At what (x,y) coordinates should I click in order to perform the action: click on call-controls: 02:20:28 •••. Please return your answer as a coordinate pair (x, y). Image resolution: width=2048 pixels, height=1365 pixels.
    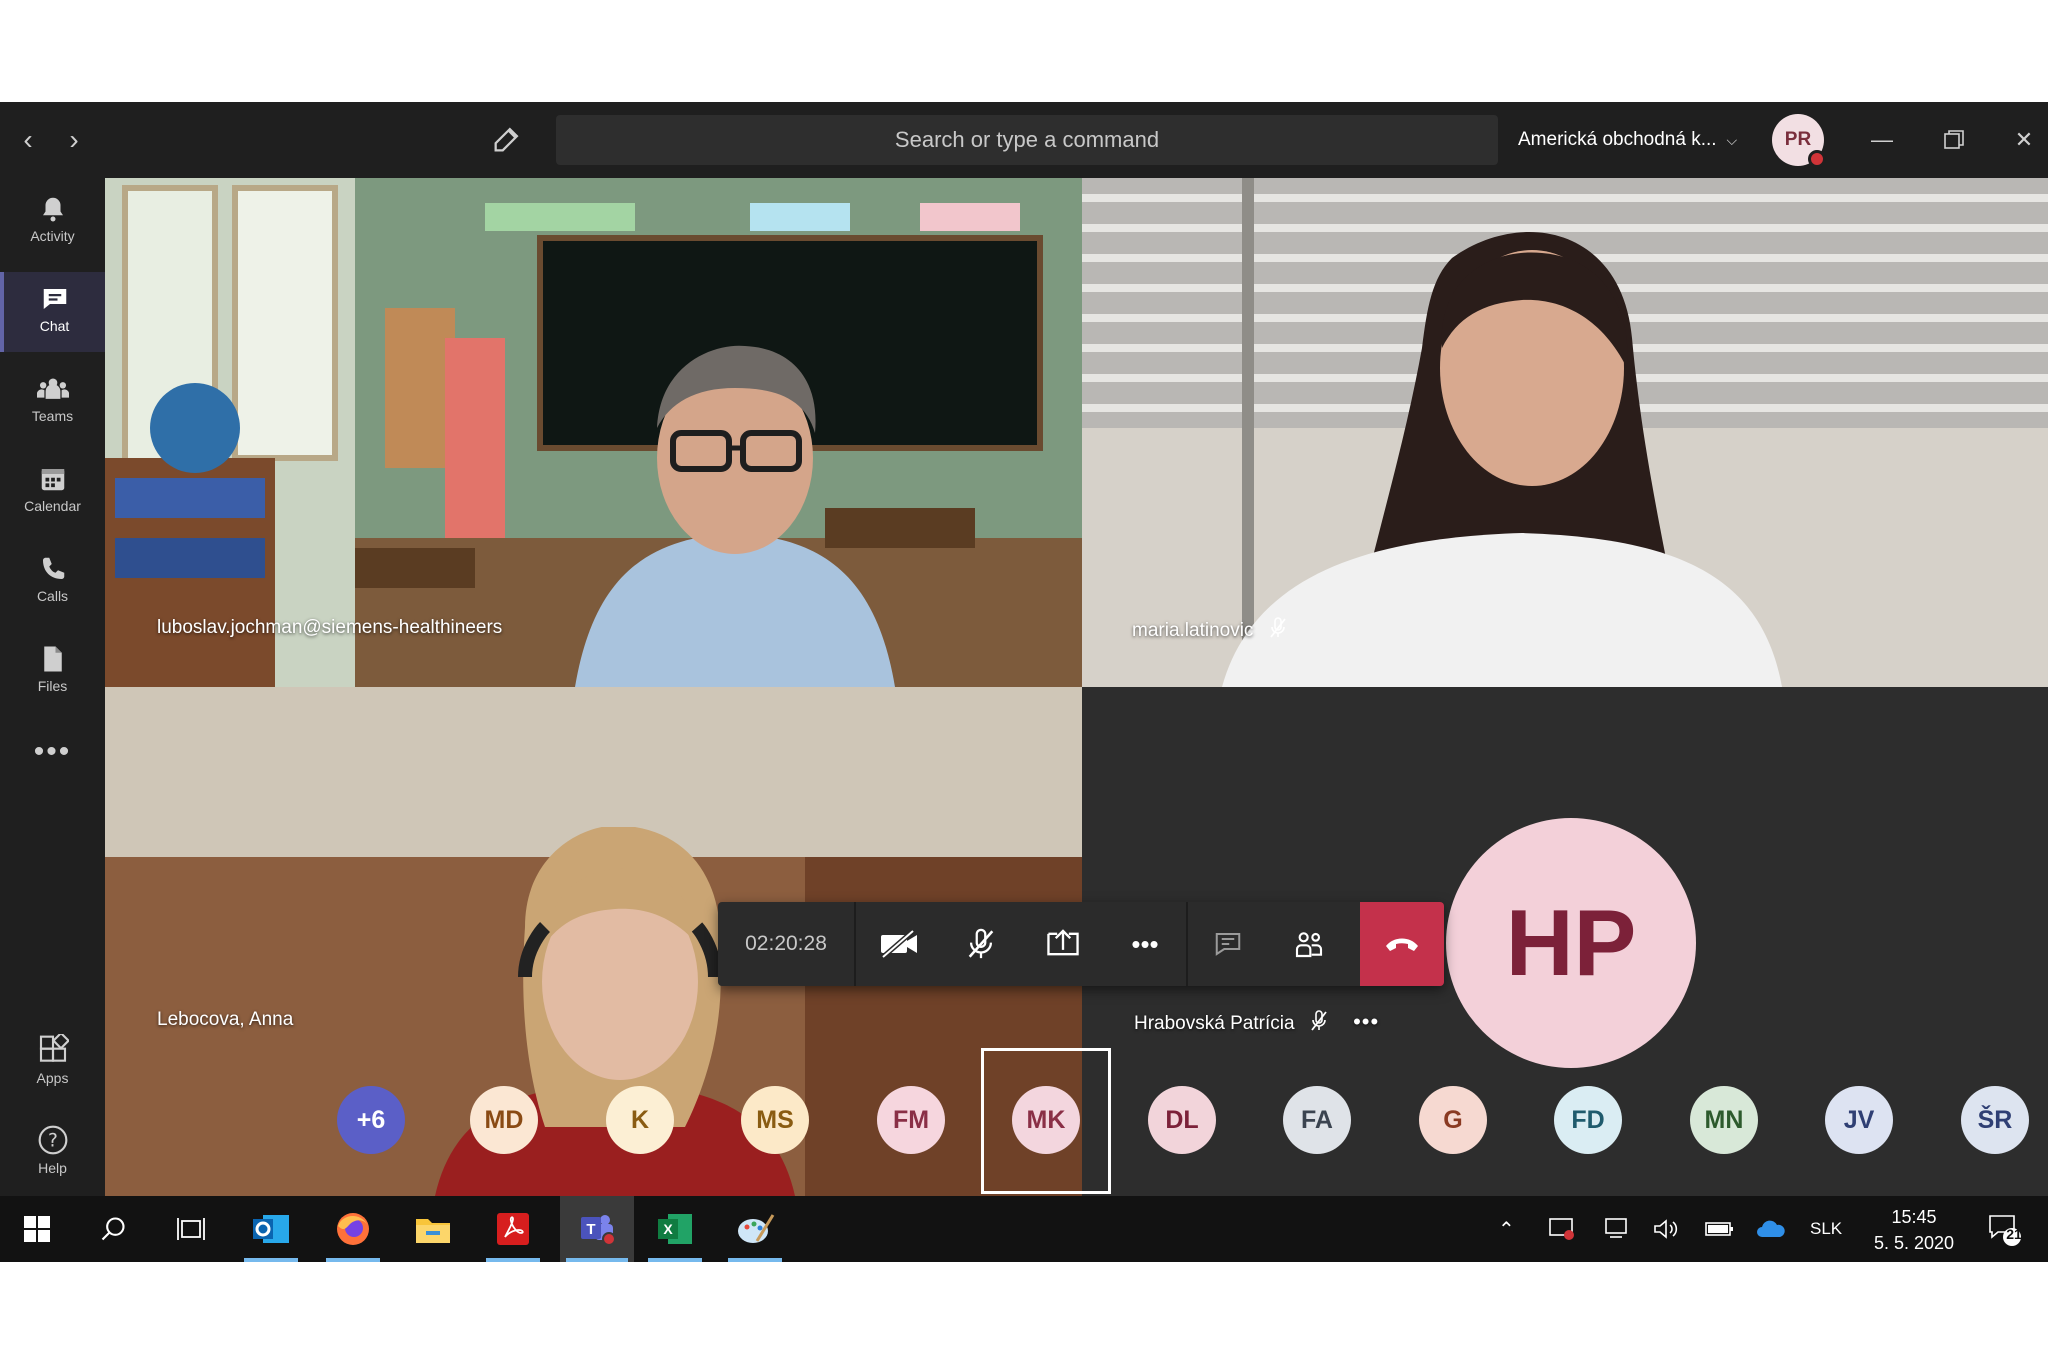
    Looking at the image, I should click on (1081, 944).